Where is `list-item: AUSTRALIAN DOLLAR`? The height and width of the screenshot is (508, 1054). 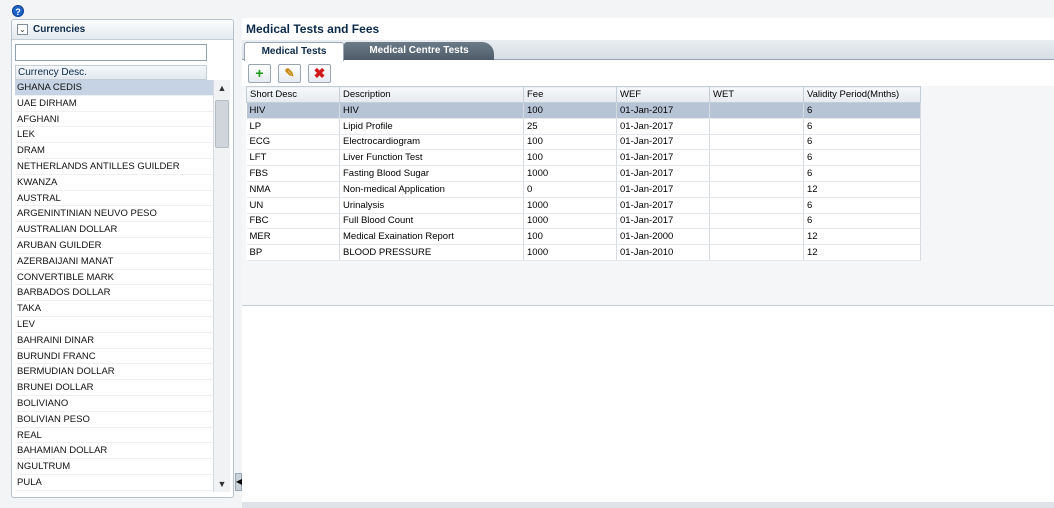
list-item: AUSTRALIAN DOLLAR is located at coordinates (114, 230).